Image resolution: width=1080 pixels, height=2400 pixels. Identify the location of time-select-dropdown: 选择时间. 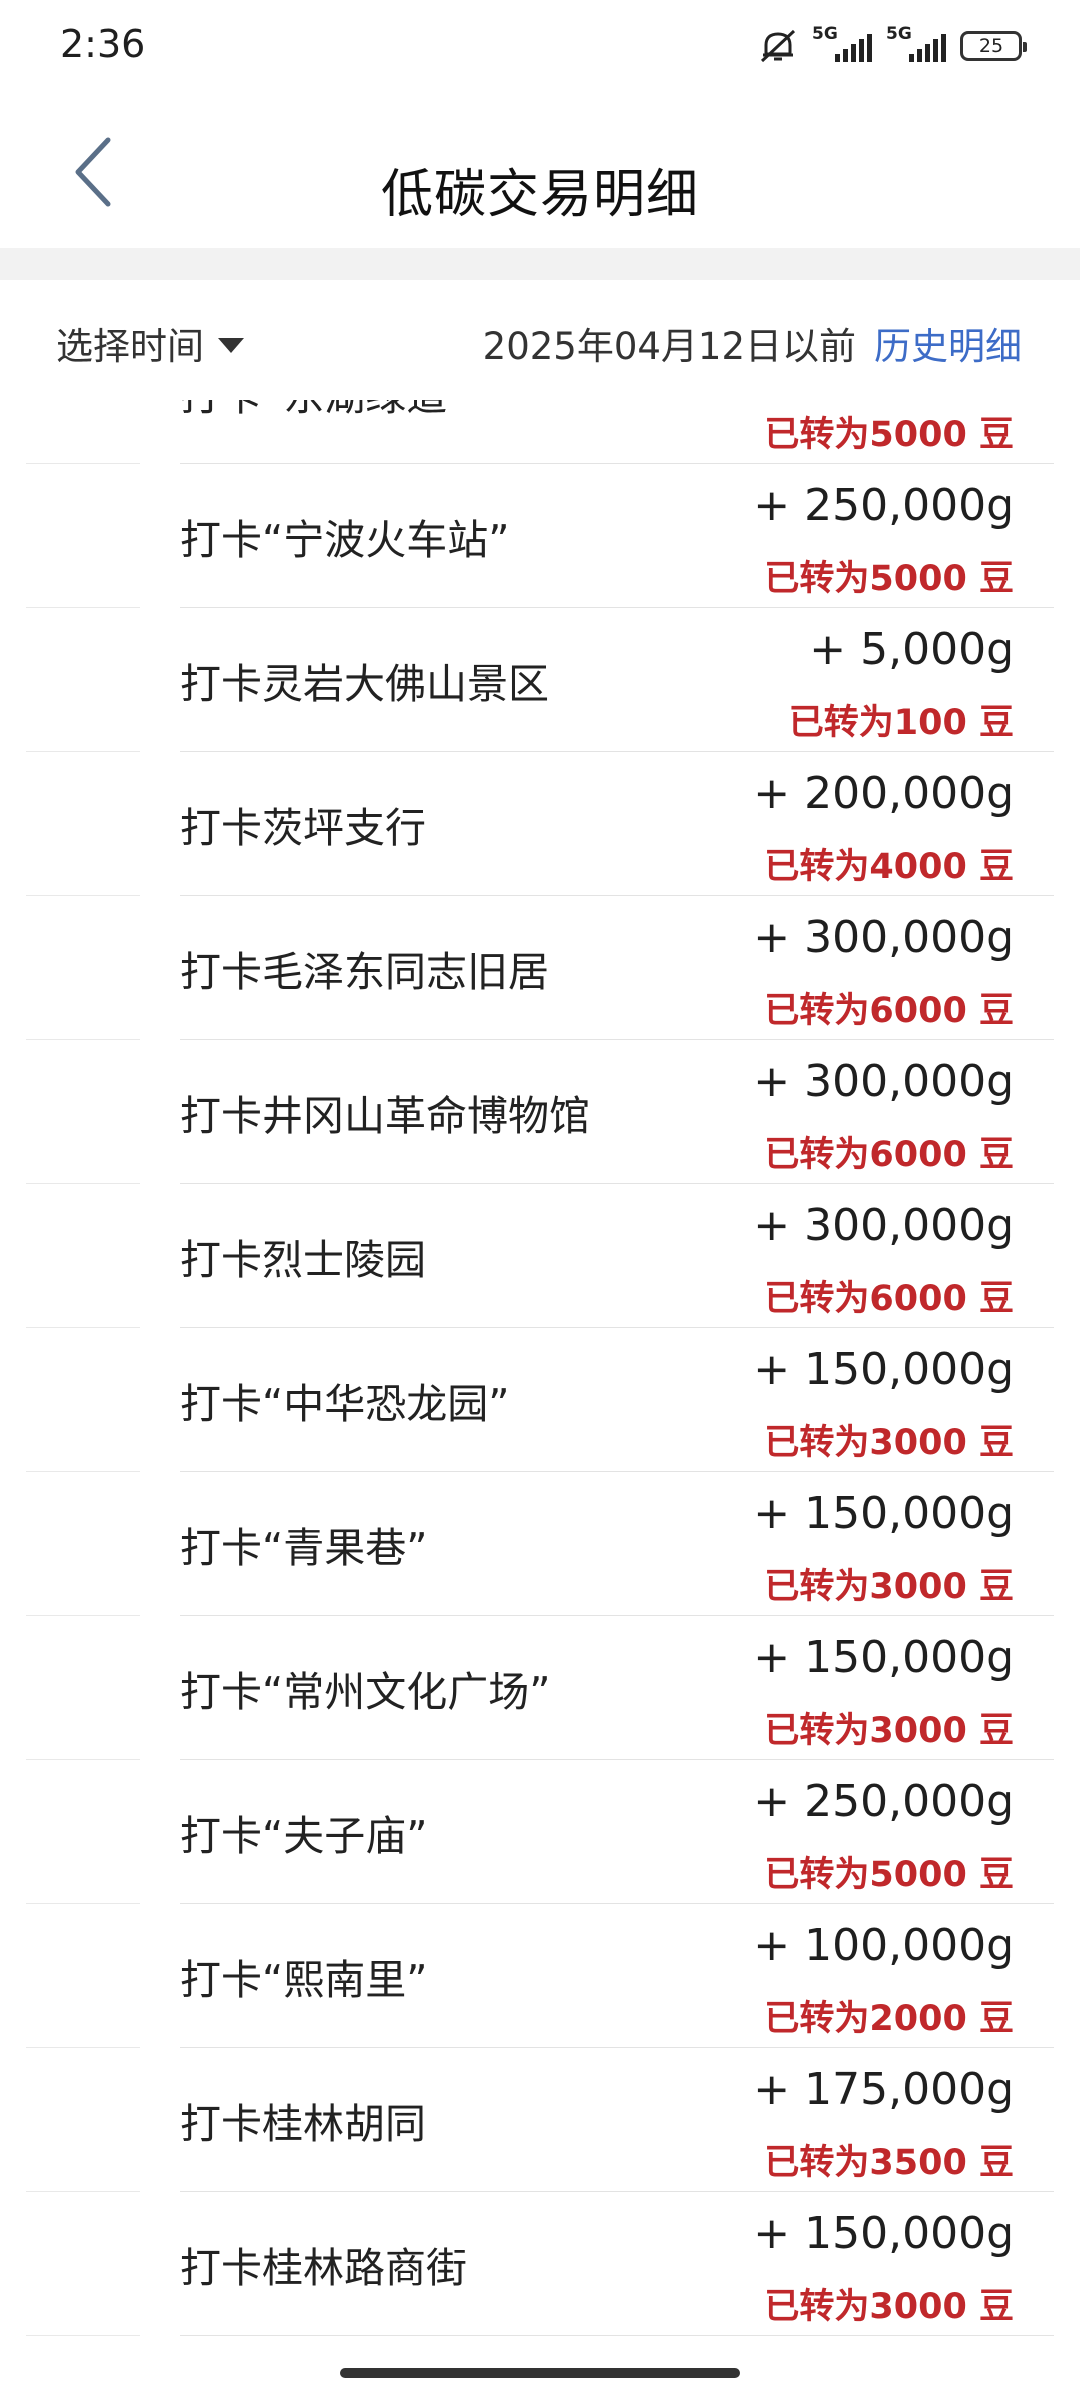
(150, 343).